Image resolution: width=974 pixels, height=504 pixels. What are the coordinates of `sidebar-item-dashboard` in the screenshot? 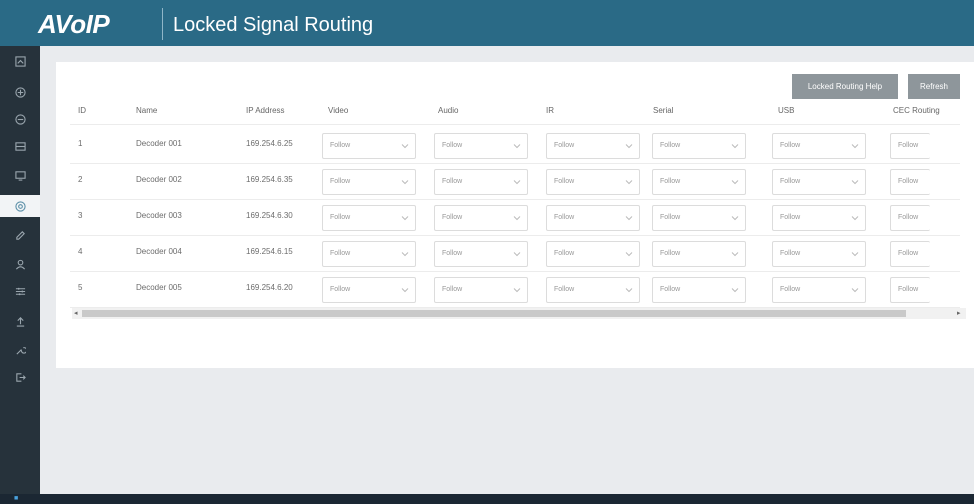 It's located at (20, 61).